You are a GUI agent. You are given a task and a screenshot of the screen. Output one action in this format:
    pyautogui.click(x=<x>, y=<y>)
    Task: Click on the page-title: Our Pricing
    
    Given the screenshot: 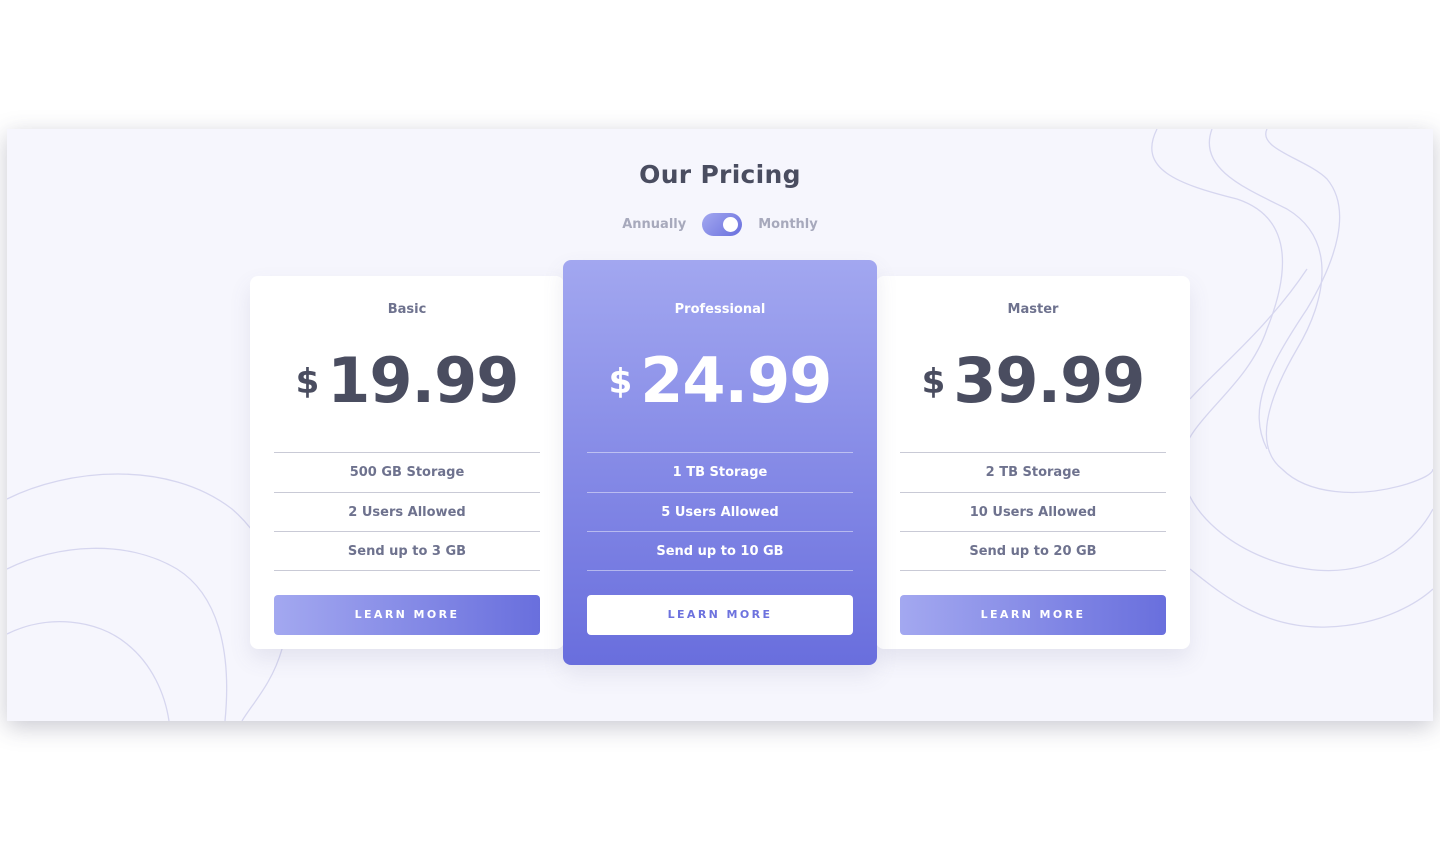 What is the action you would take?
    pyautogui.click(x=720, y=174)
    